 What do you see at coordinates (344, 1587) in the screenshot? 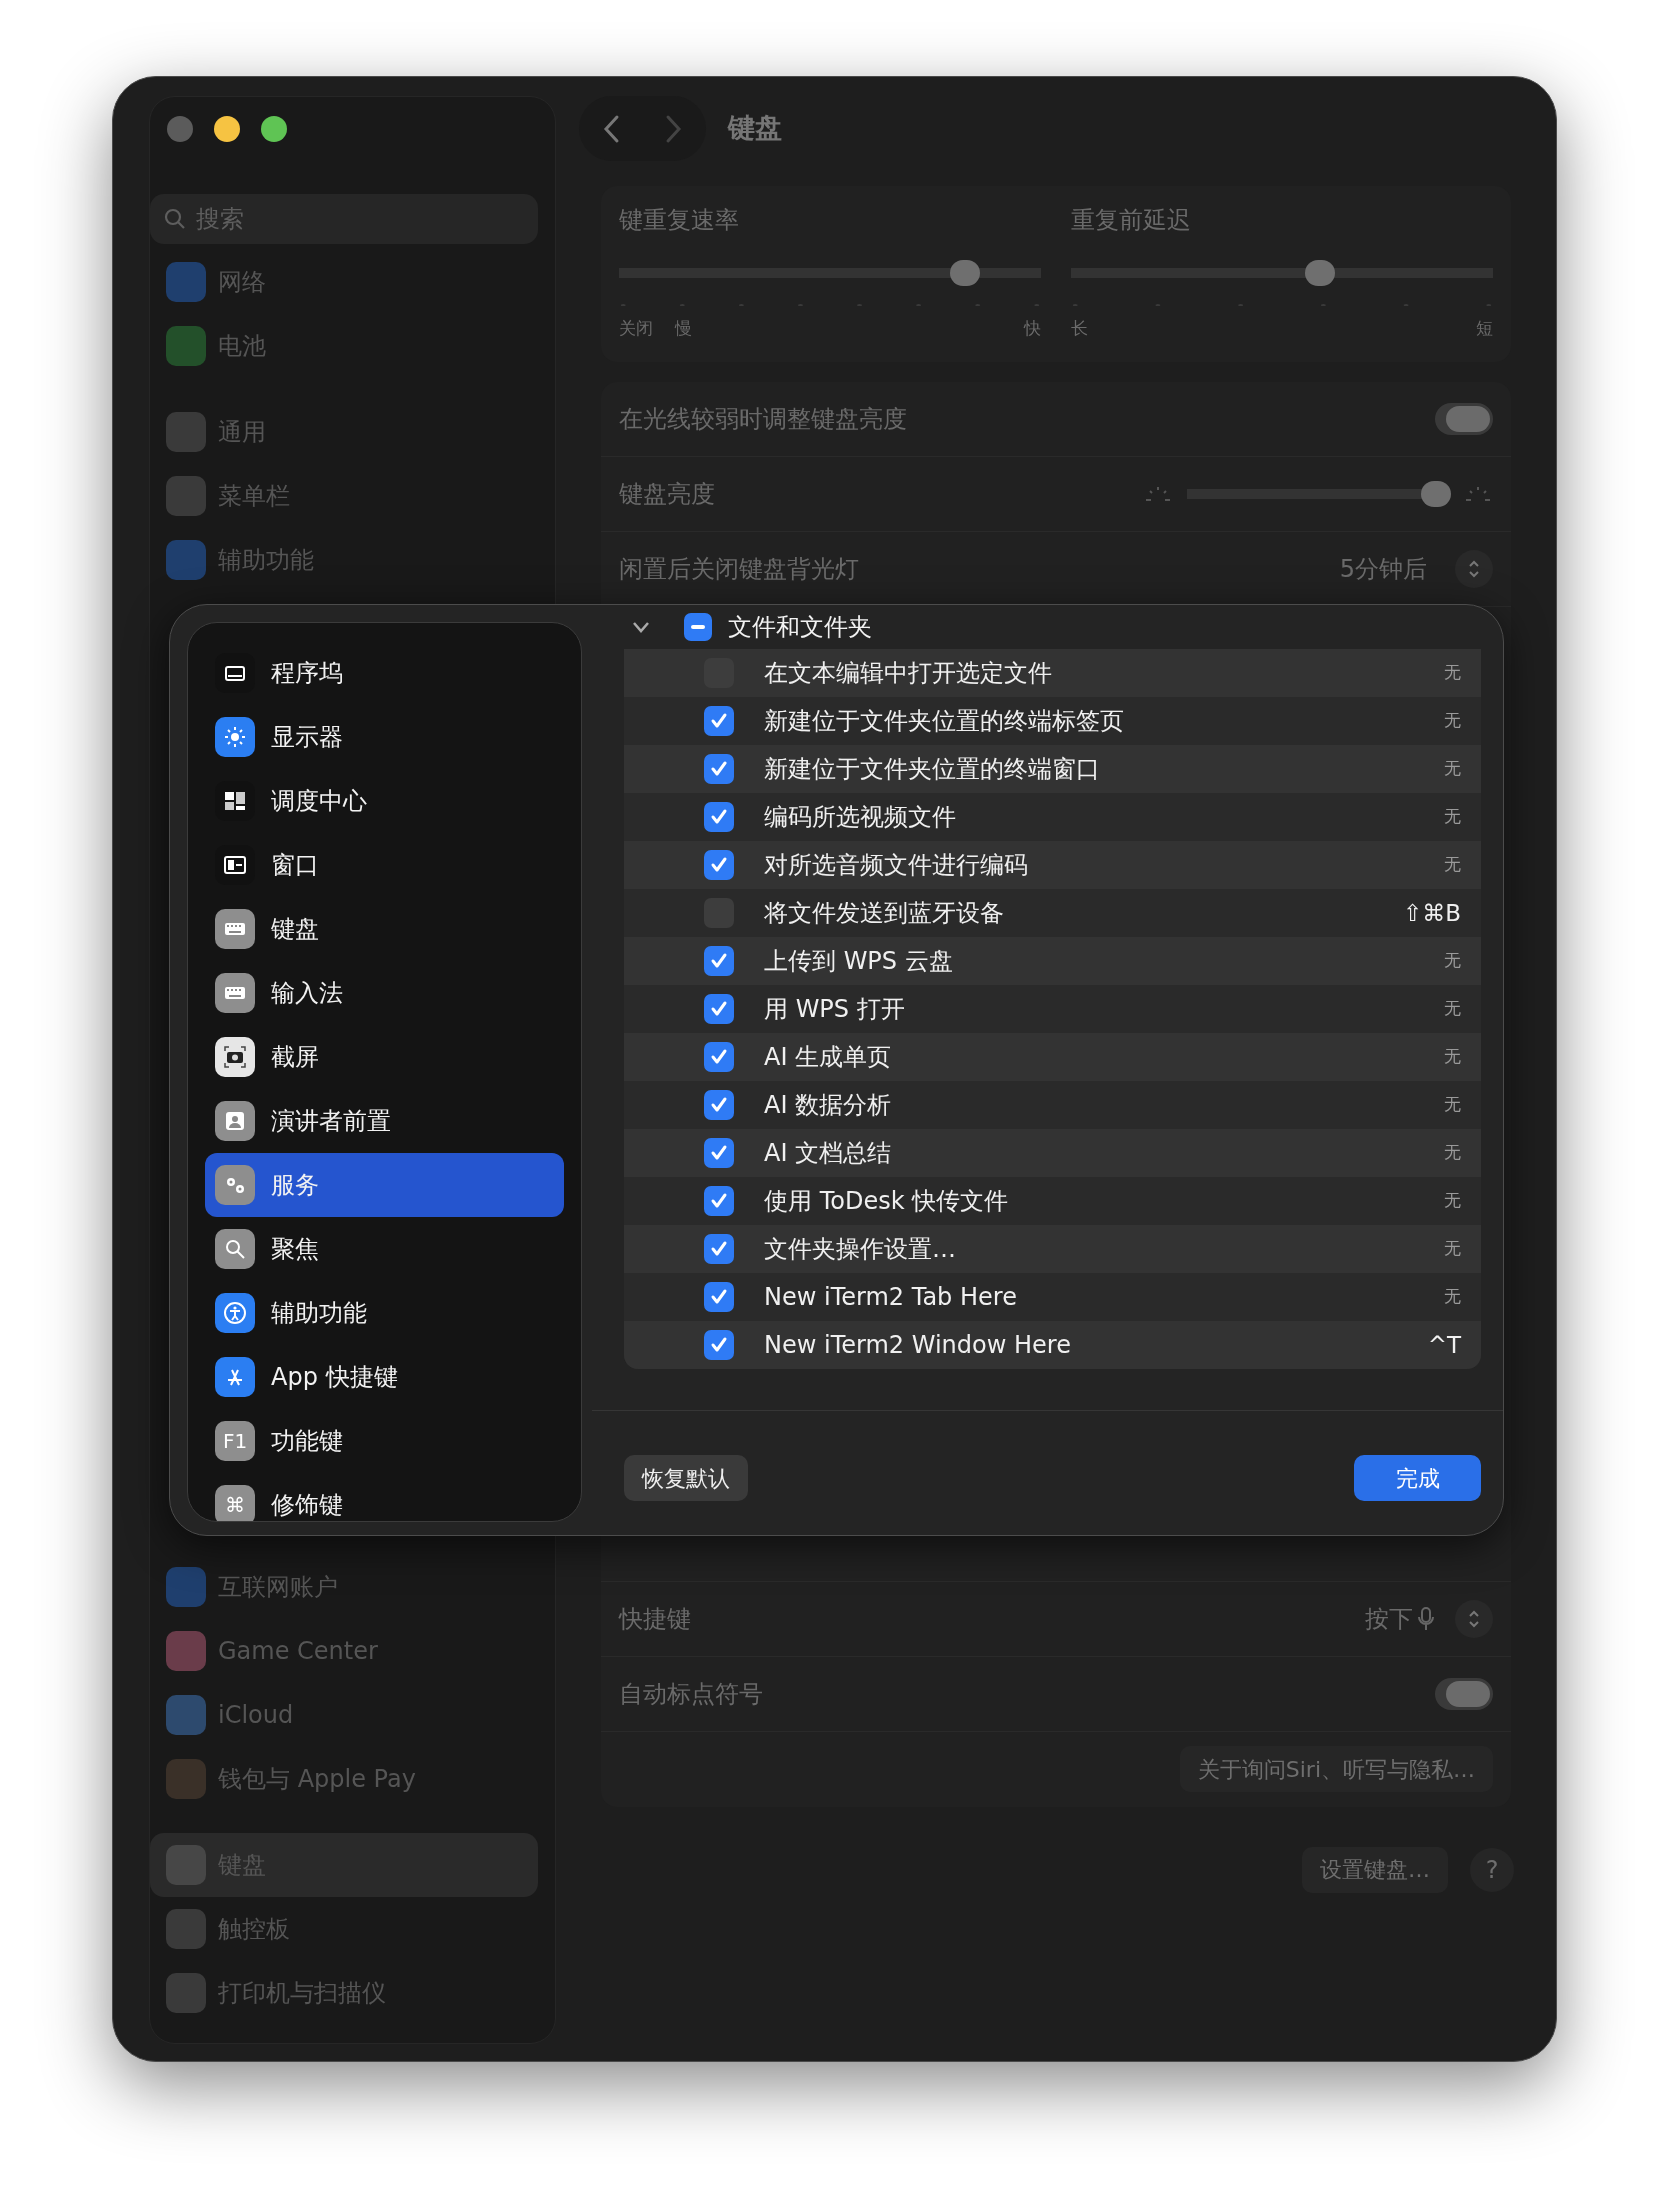
I see `sidebar-item: 互联网账户` at bounding box center [344, 1587].